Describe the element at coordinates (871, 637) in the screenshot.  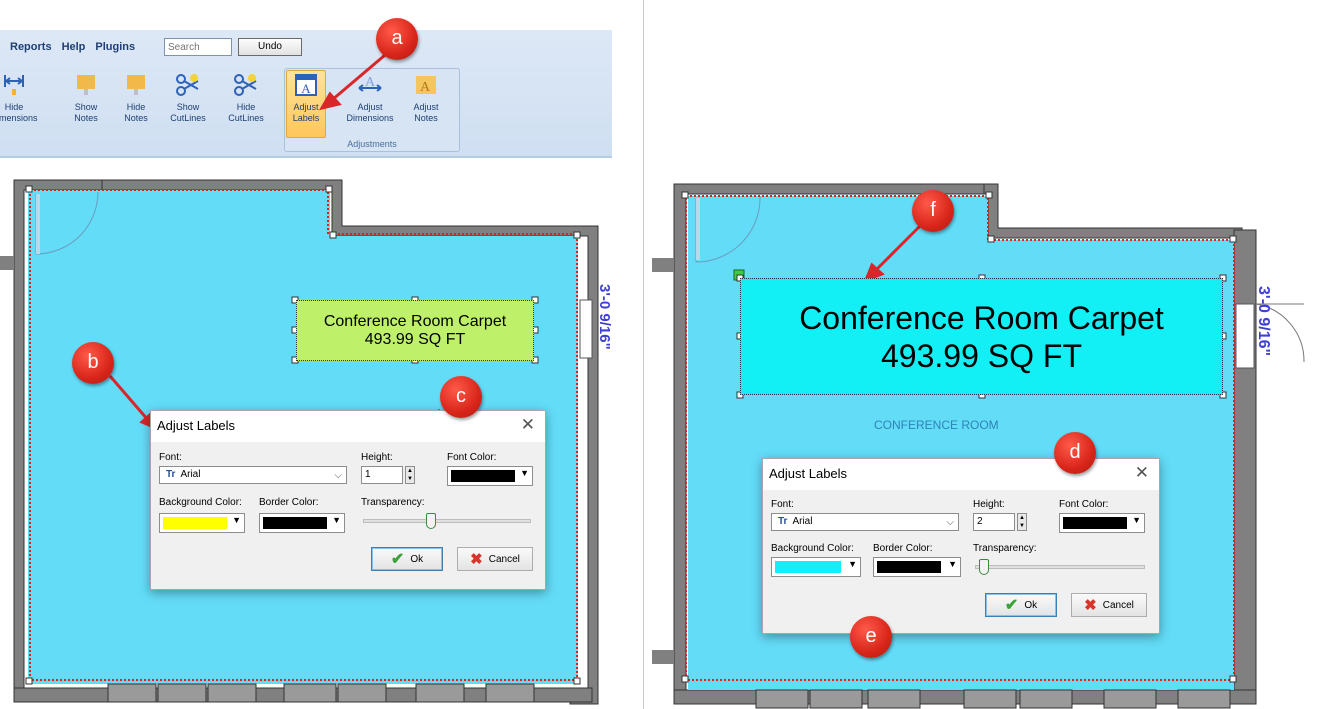
I see `callout-e: e` at that location.